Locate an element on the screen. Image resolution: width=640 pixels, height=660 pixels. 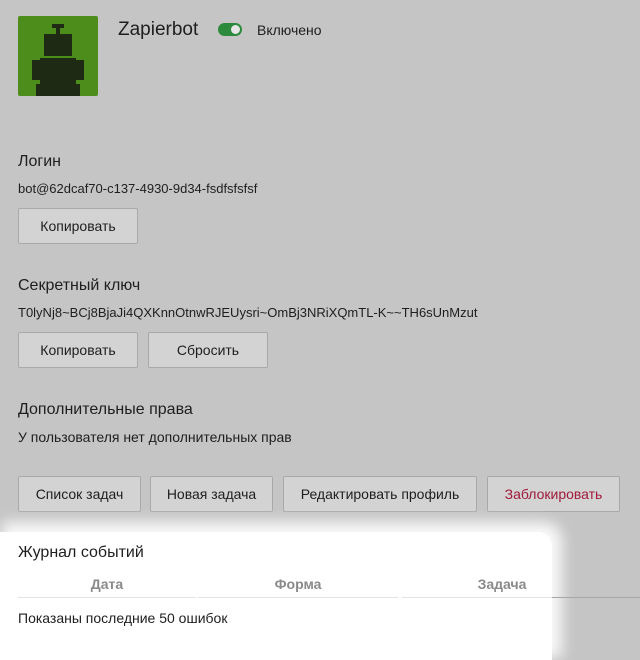
column-header-task: Задача is located at coordinates (502, 584).